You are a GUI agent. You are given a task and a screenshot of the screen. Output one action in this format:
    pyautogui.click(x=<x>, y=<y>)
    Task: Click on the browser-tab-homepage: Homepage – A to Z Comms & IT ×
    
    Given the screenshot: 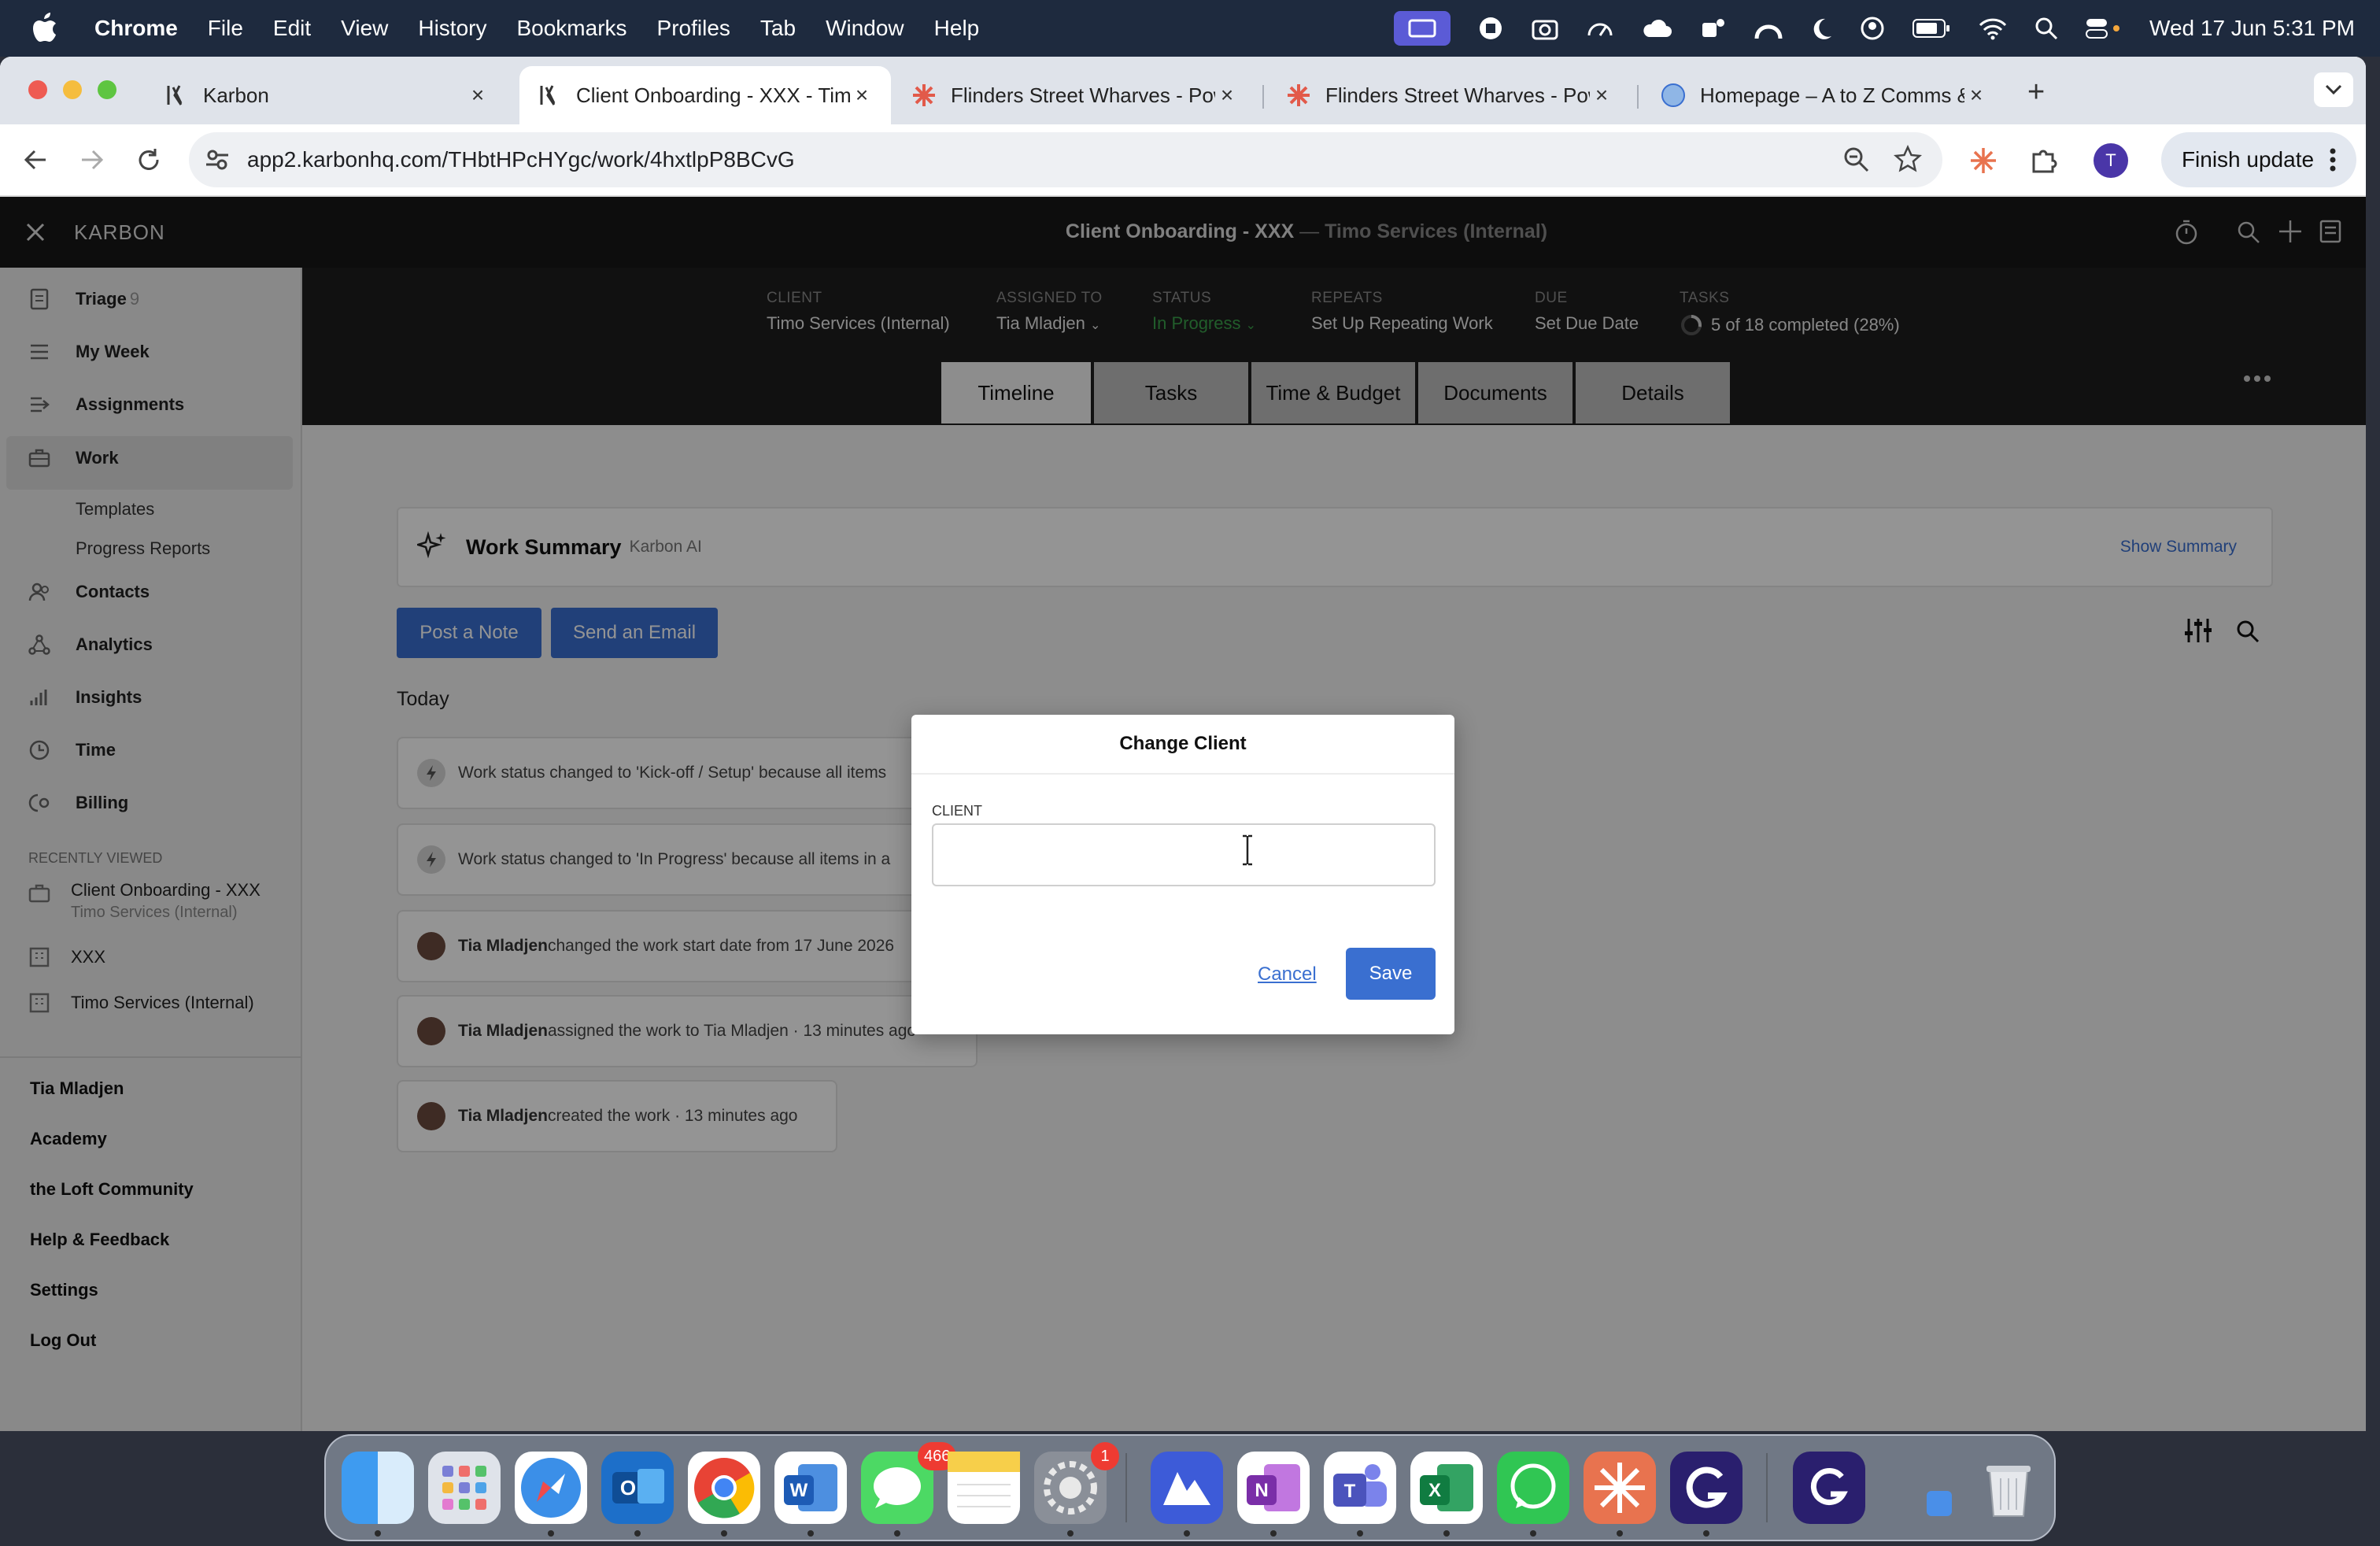 What is the action you would take?
    pyautogui.click(x=1824, y=95)
    